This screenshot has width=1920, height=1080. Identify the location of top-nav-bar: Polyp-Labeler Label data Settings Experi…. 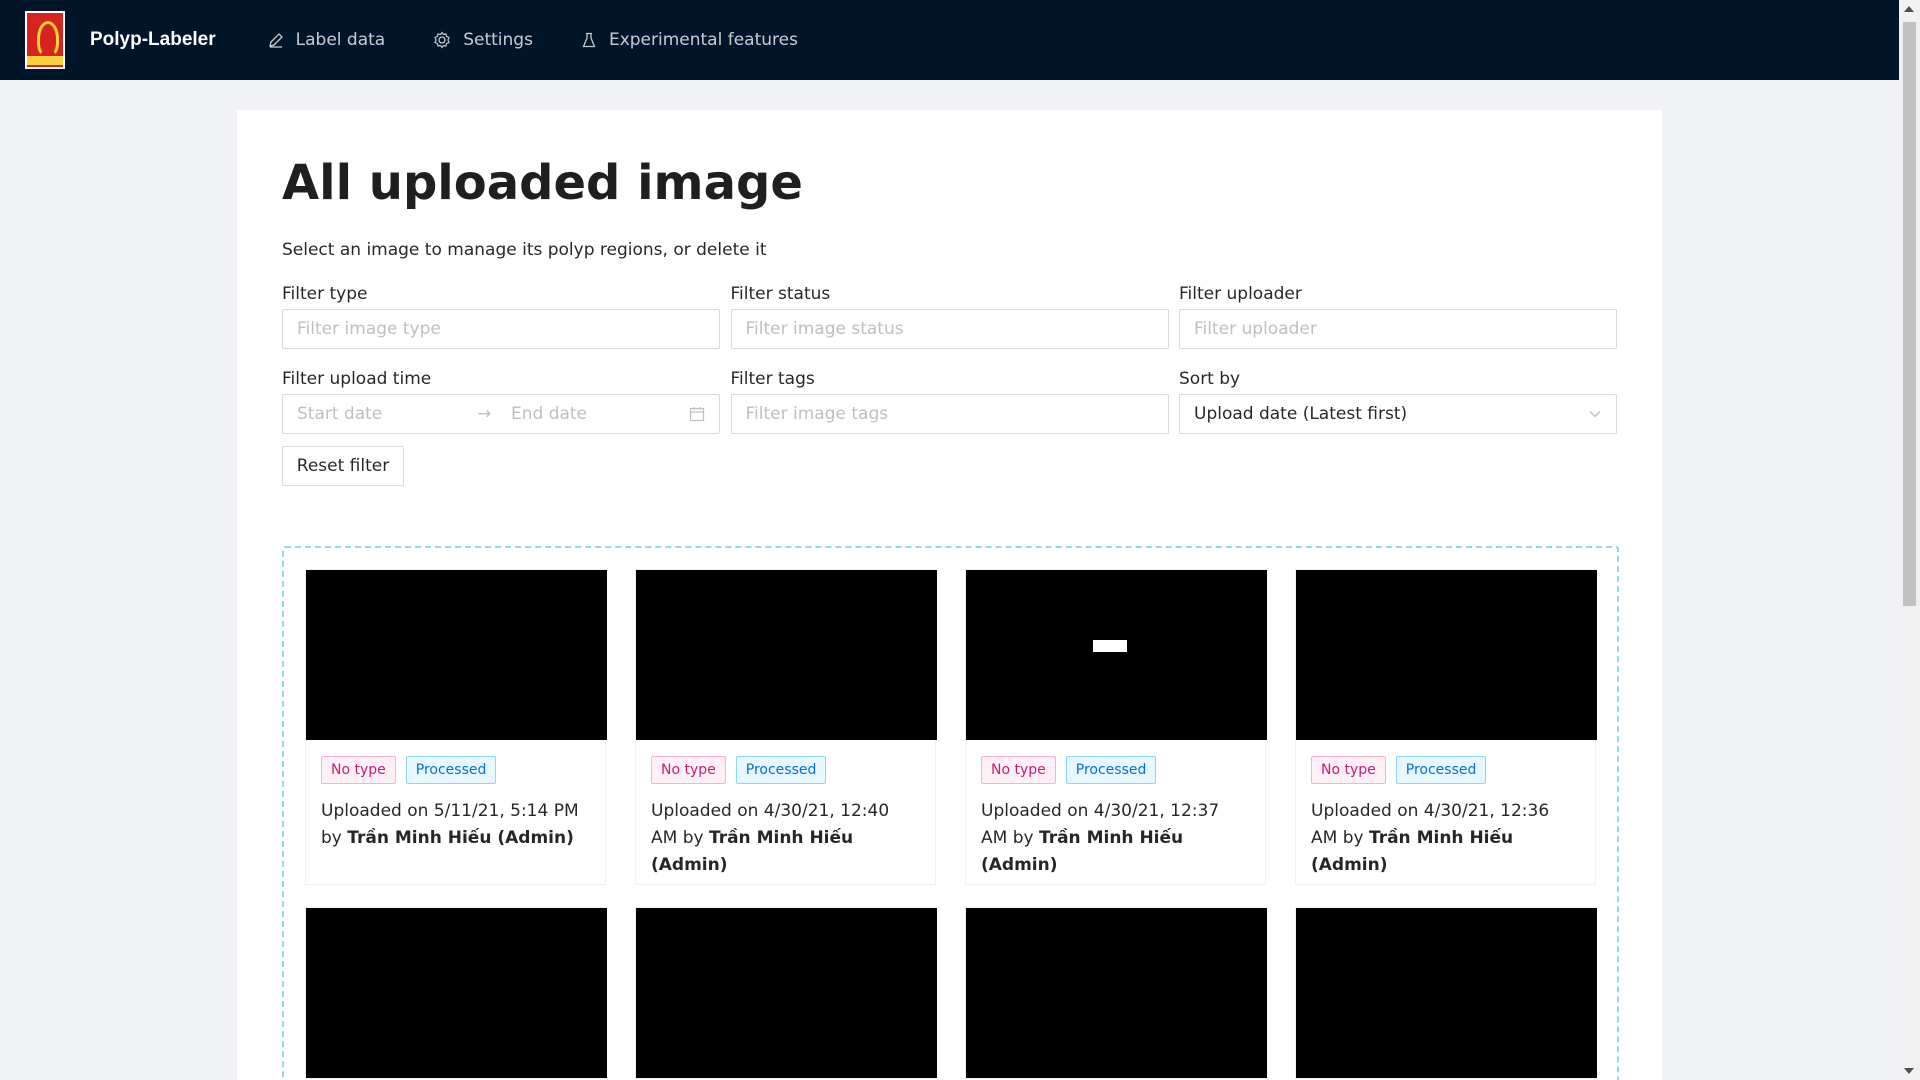
(949, 40).